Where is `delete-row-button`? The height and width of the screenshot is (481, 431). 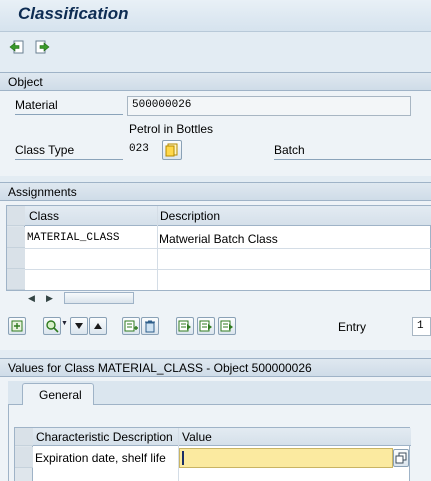 delete-row-button is located at coordinates (150, 326).